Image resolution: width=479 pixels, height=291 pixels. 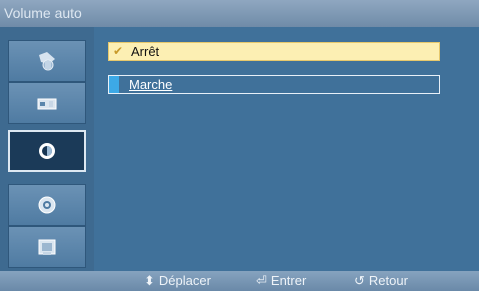 I want to click on sidebar-item-multiwindow, so click(x=47, y=247).